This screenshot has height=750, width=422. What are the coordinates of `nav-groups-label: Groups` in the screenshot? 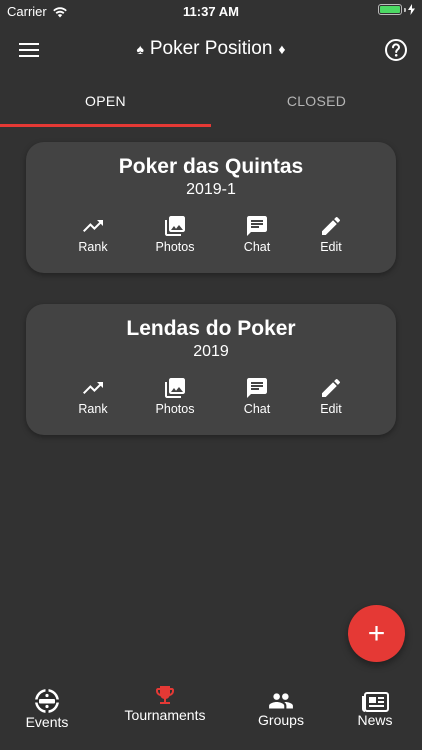 It's located at (281, 720).